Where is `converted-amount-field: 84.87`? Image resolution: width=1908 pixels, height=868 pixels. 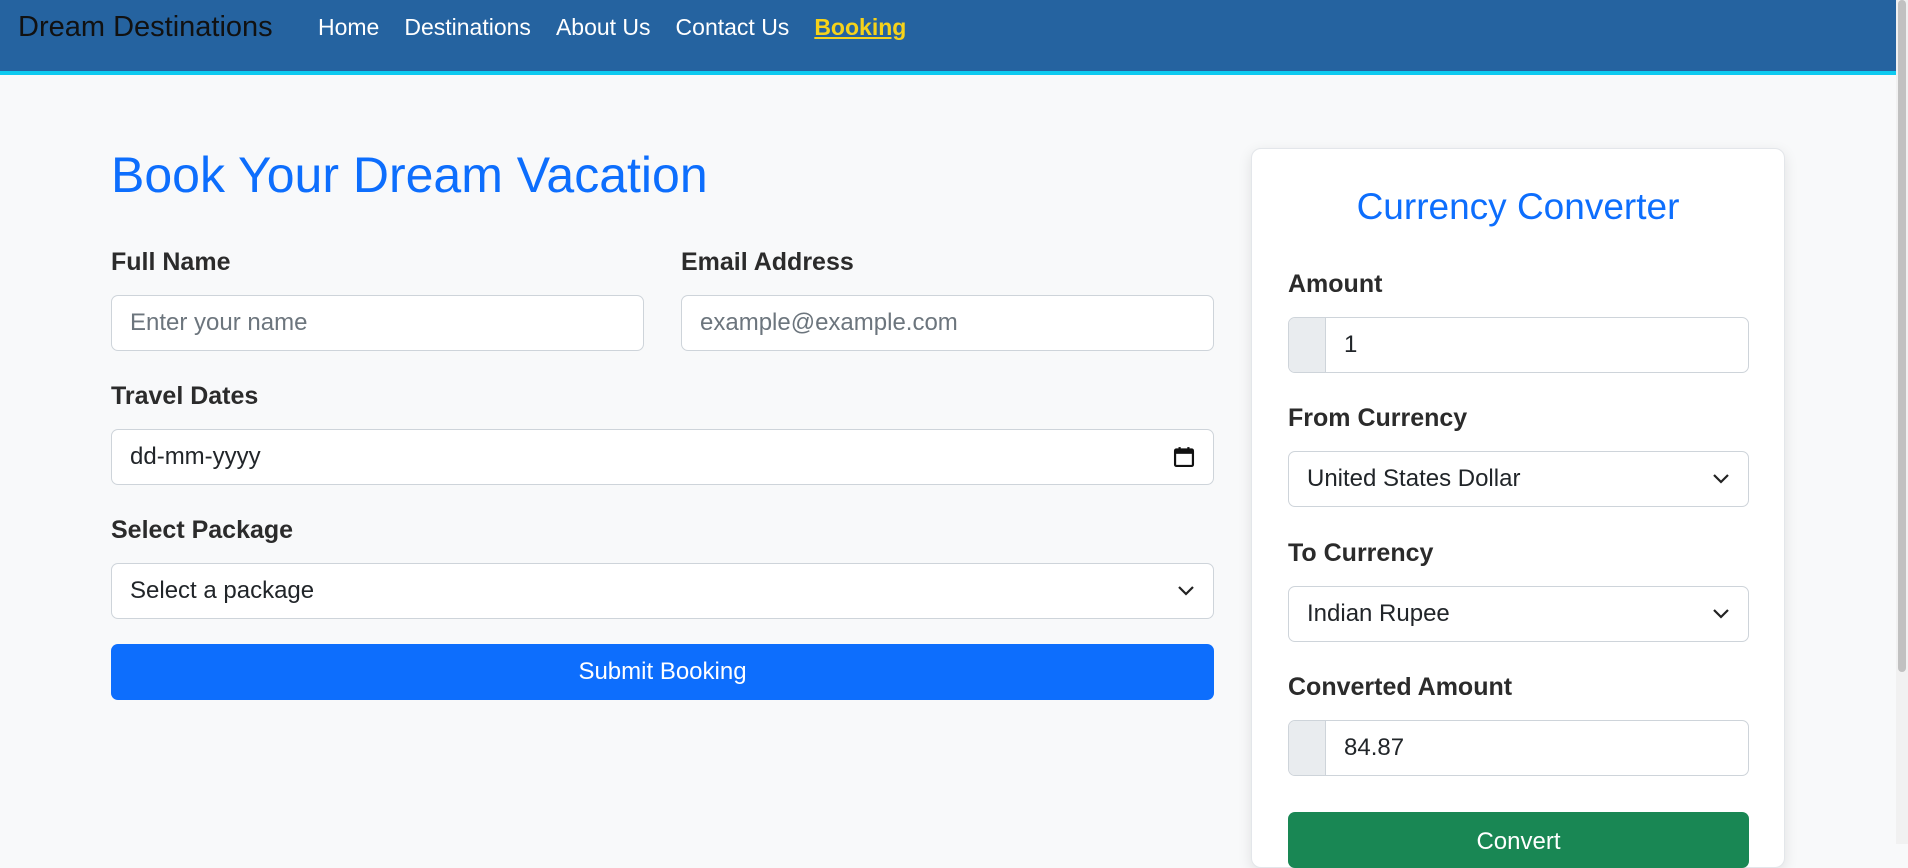
converted-amount-field: 84.87 is located at coordinates (1518, 748).